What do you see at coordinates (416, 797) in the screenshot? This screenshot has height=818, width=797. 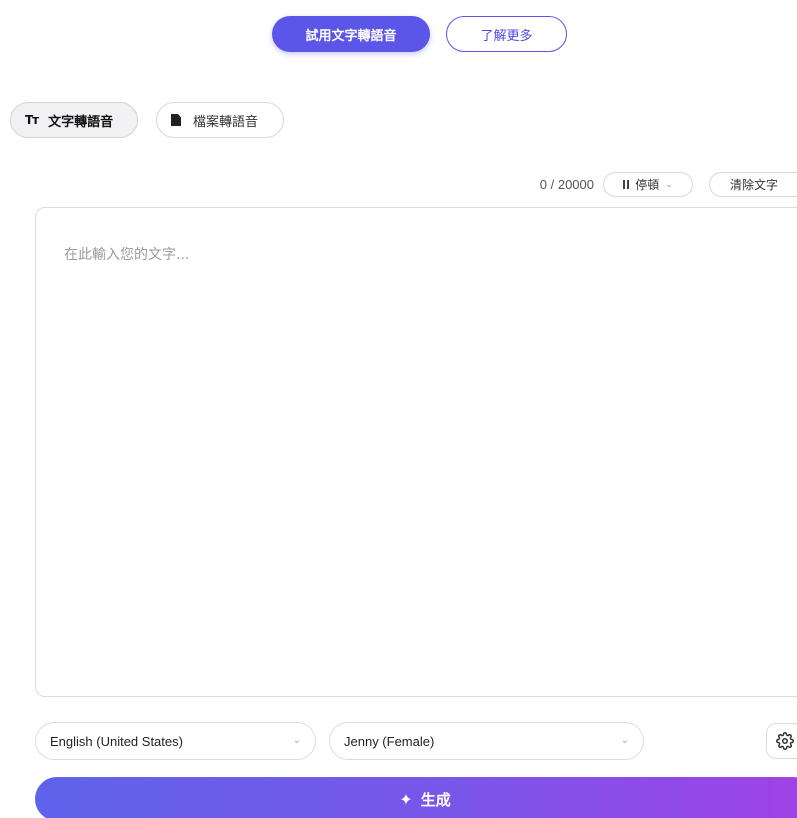 I see `generate-button: ✦ 生成` at bounding box center [416, 797].